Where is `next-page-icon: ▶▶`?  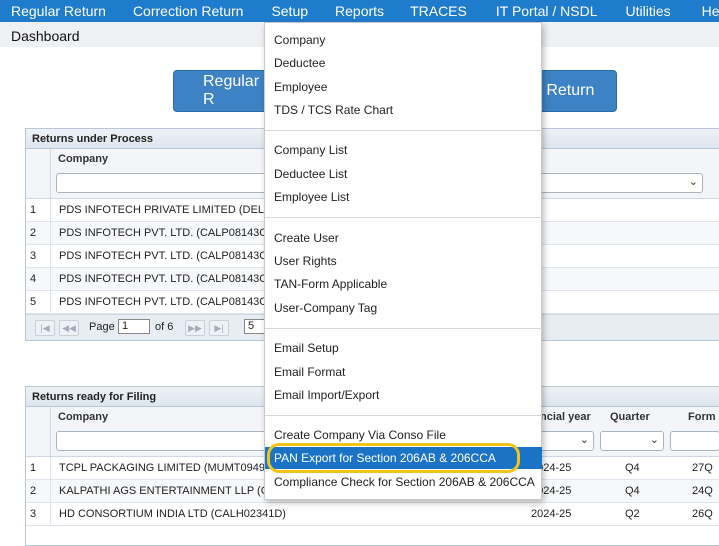
next-page-icon: ▶▶ is located at coordinates (195, 328).